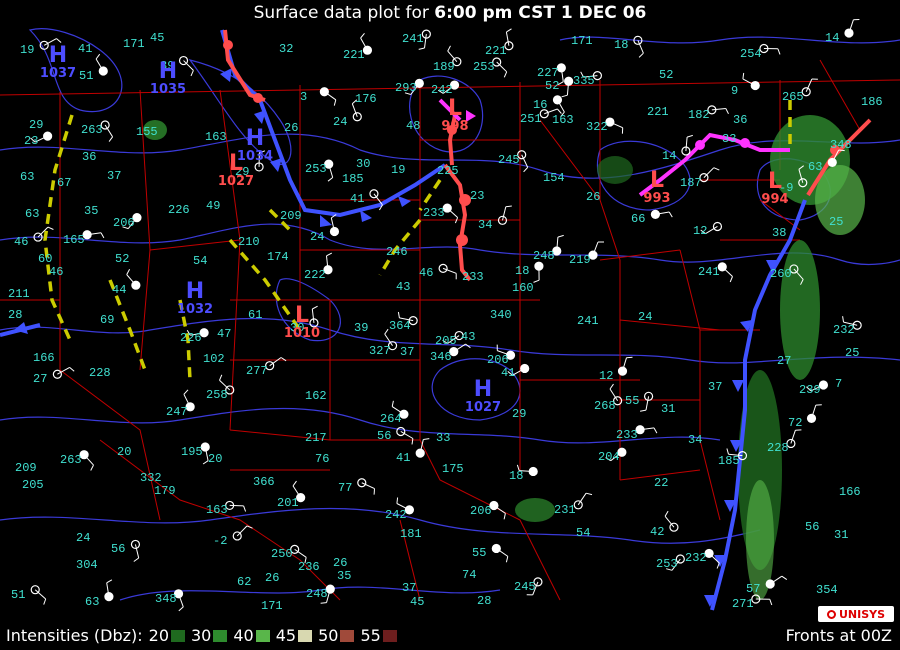 This screenshot has width=900, height=650. What do you see at coordinates (147, 132) in the screenshot?
I see `station-value: 155` at bounding box center [147, 132].